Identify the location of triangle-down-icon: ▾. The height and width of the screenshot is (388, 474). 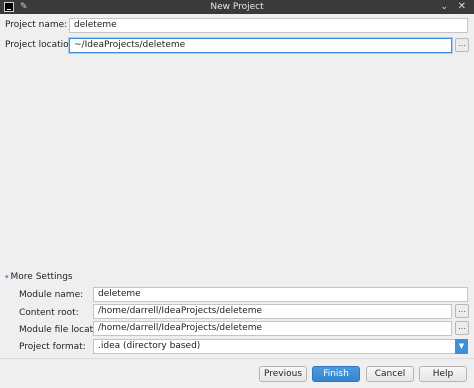
(7, 277).